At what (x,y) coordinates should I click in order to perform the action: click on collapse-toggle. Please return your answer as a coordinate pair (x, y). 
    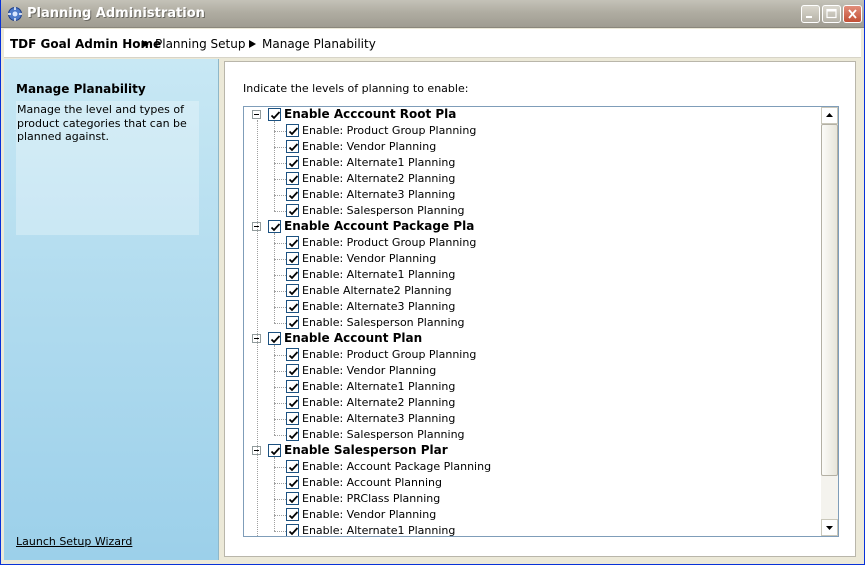
    Looking at the image, I should click on (256, 114).